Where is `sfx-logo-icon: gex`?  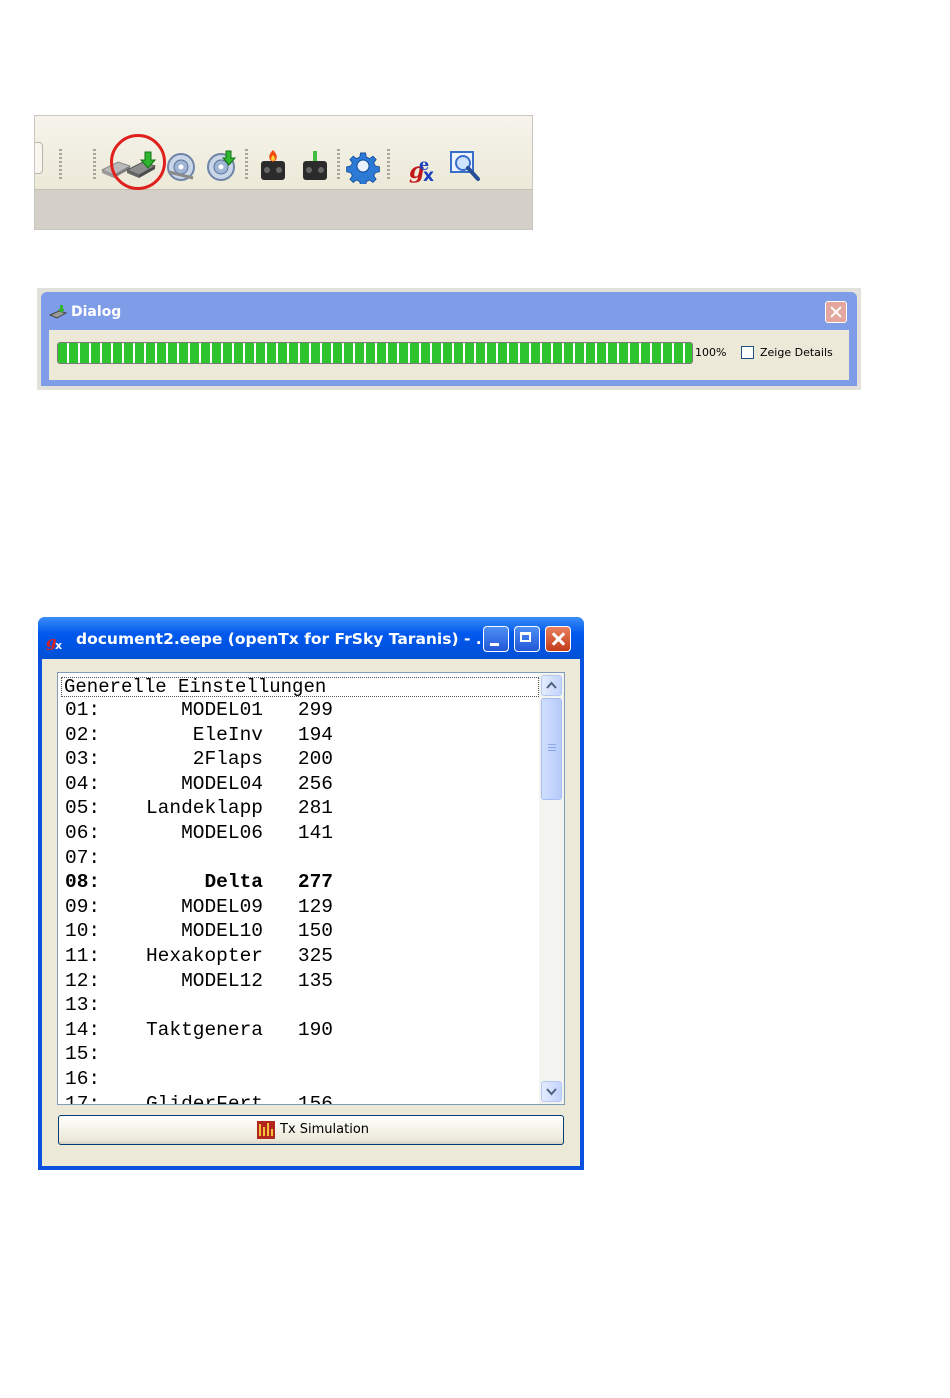
sfx-logo-icon: gex is located at coordinates (425, 166).